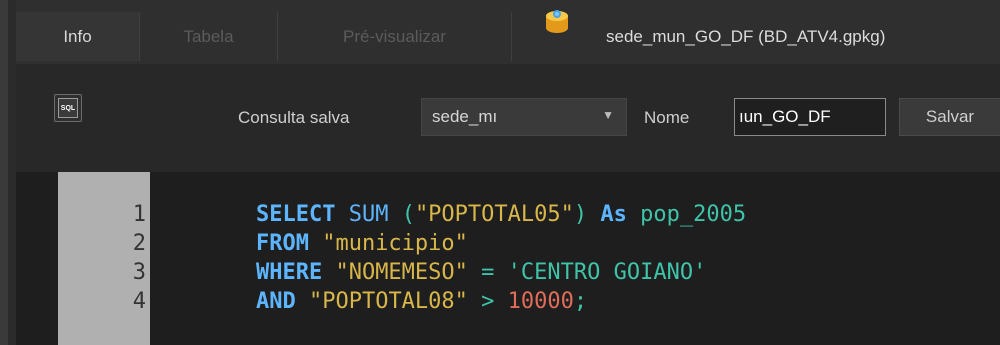 This screenshot has height=345, width=1000. I want to click on line-number: 1, so click(139, 214).